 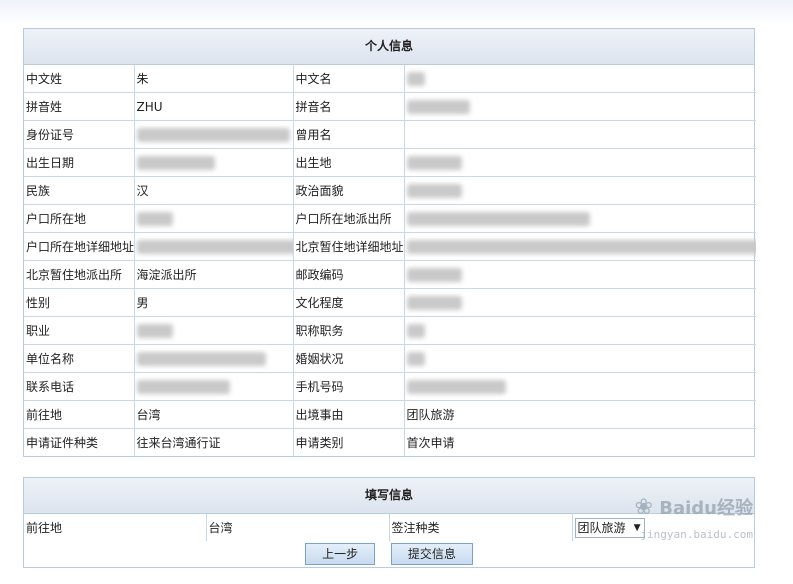 What do you see at coordinates (79, 386) in the screenshot?
I see `field-label: 联系电话` at bounding box center [79, 386].